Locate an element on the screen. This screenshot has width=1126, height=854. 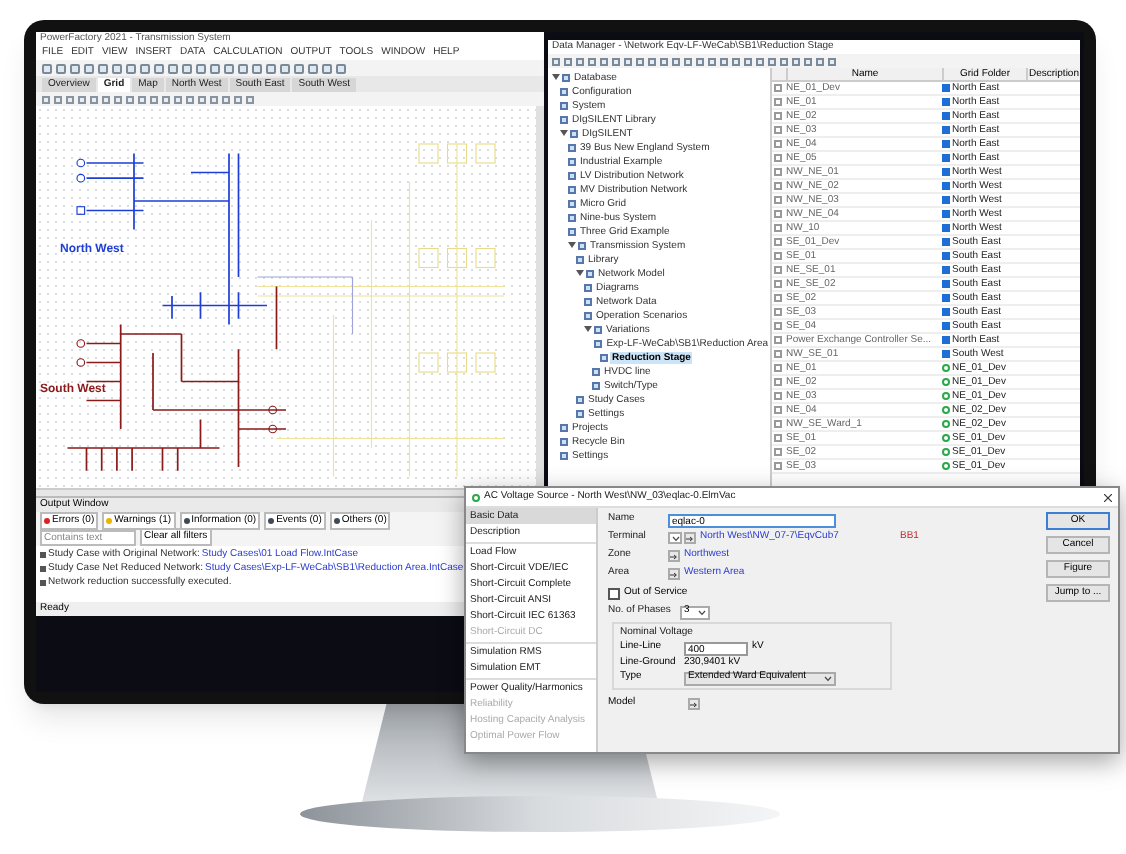
source-icon is located at coordinates (476, 497).